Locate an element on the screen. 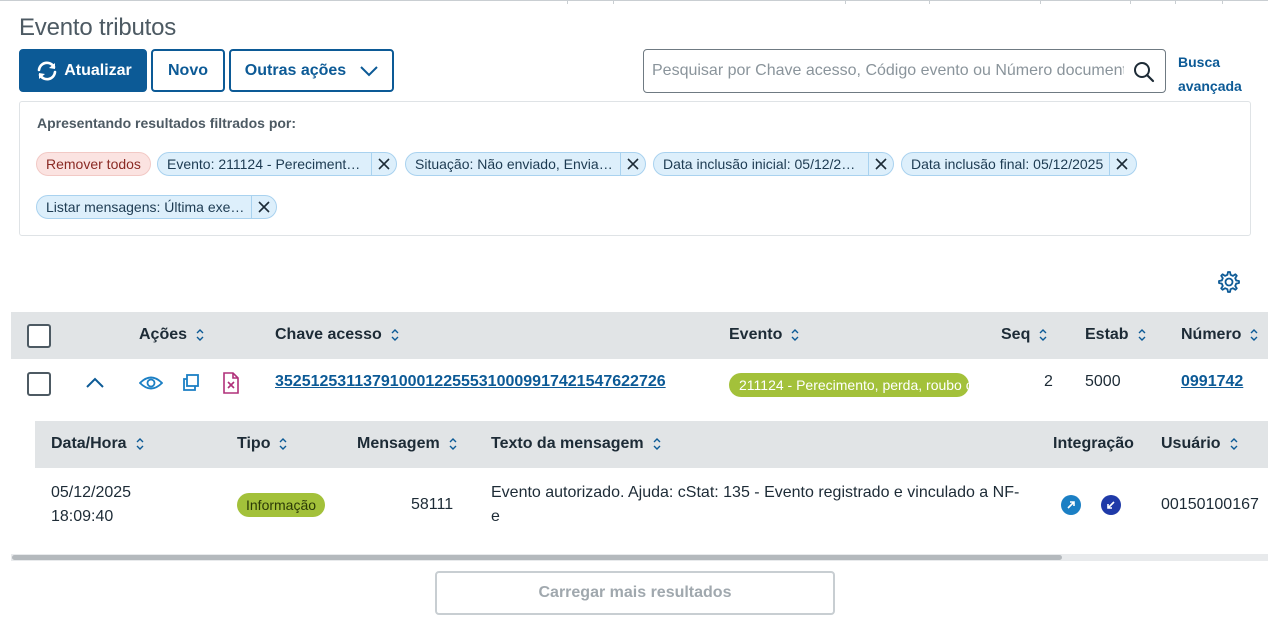  column-header-mensagem: Mensagem is located at coordinates (407, 444).